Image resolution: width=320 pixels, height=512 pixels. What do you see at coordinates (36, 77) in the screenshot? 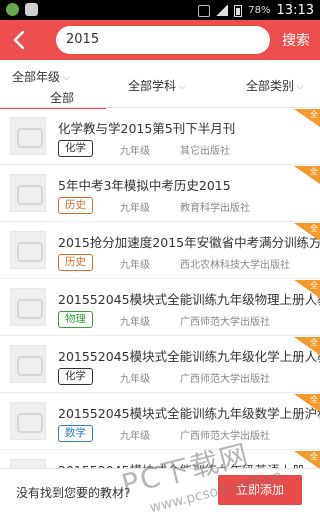
I see `filter-grade-label: 全部年级` at bounding box center [36, 77].